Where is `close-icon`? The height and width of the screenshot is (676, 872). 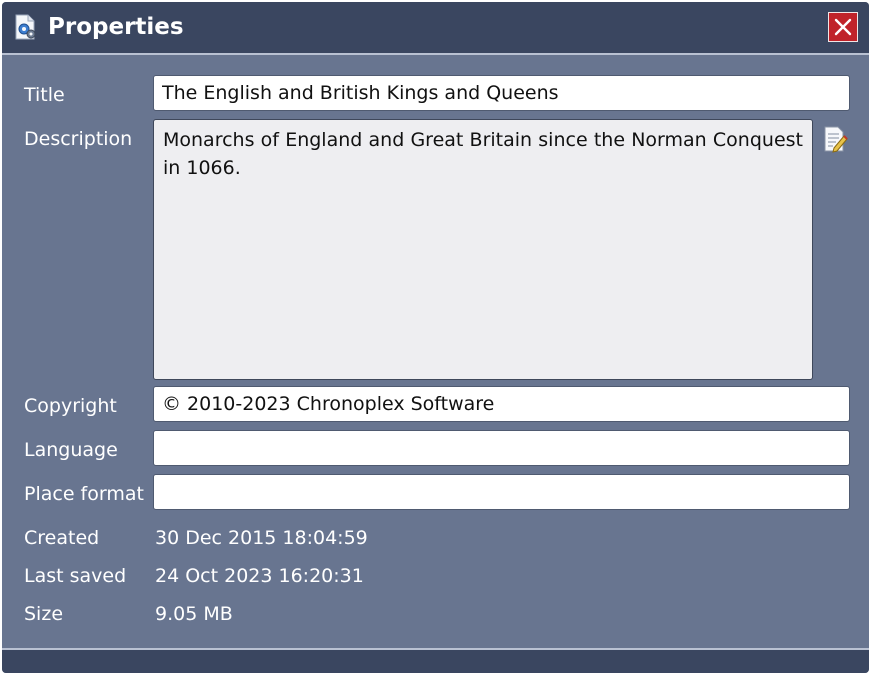
close-icon is located at coordinates (843, 27).